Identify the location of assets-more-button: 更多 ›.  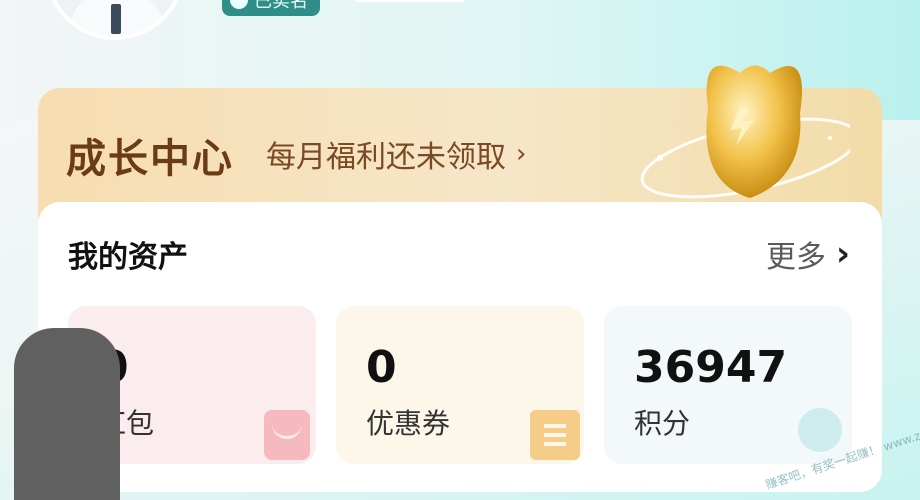
(808, 254).